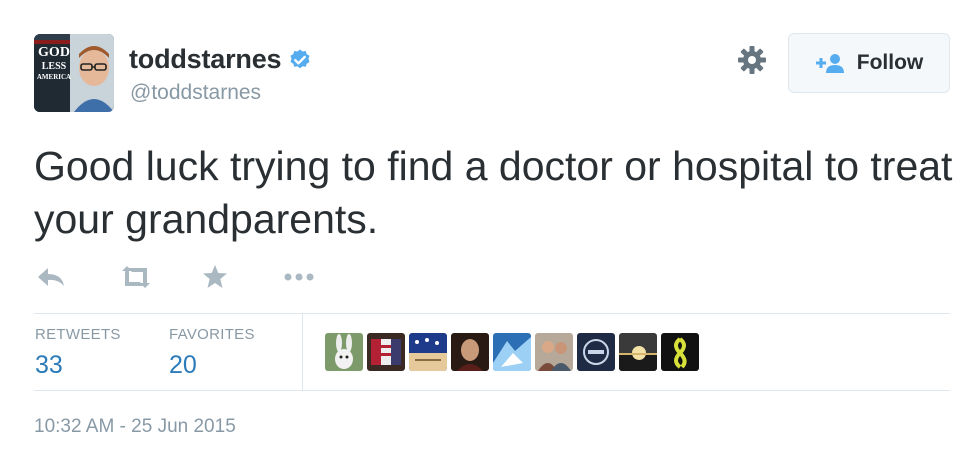  I want to click on user-avatar: GOD LESS AMERICA, so click(74, 73).